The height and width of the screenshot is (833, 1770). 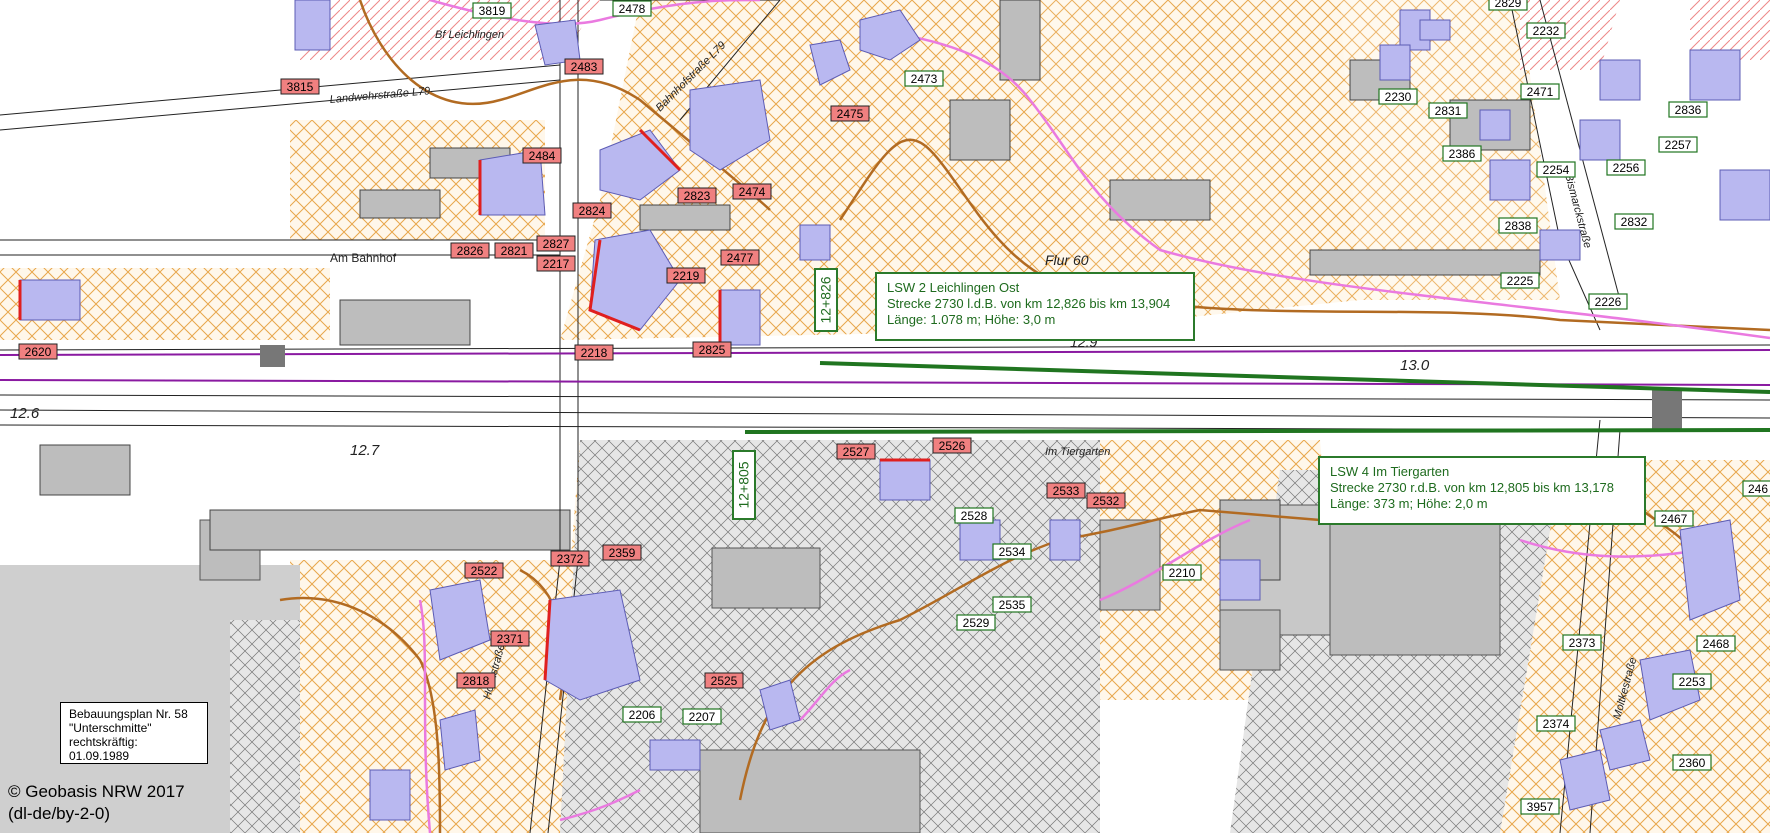 I want to click on red-ref-tag-label: 2474, so click(x=752, y=192).